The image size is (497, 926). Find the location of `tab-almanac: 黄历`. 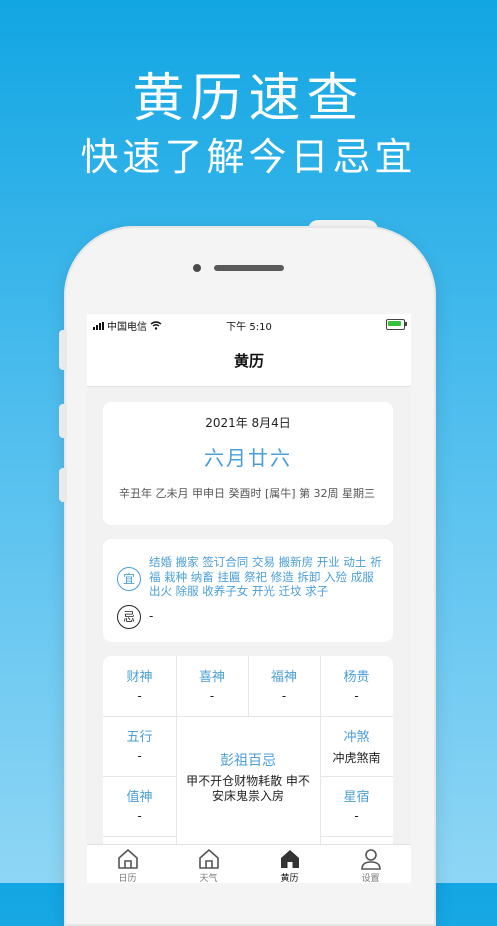

tab-almanac: 黄历 is located at coordinates (289, 865).